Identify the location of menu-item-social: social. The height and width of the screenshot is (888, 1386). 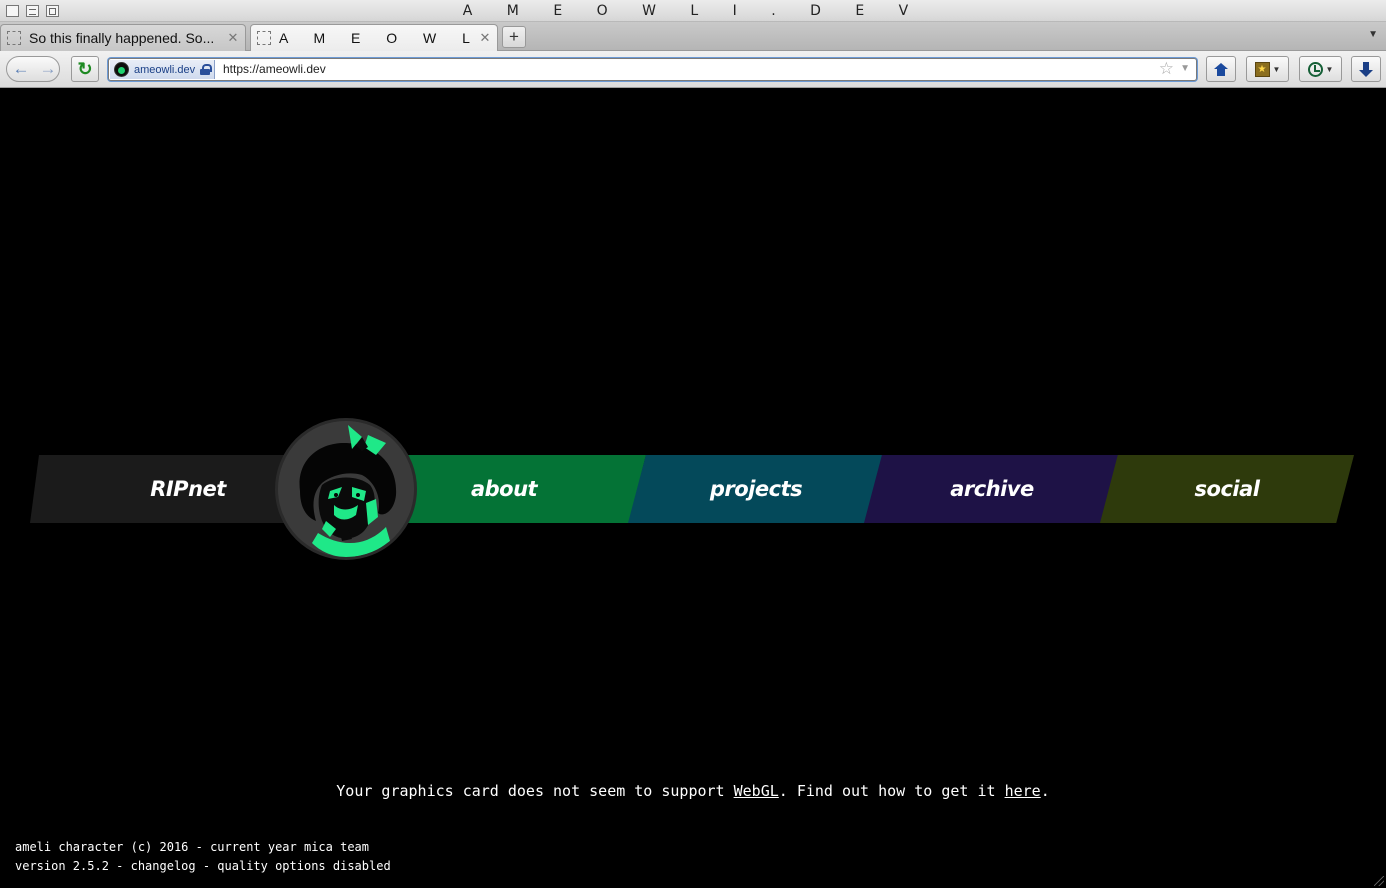
(1227, 489).